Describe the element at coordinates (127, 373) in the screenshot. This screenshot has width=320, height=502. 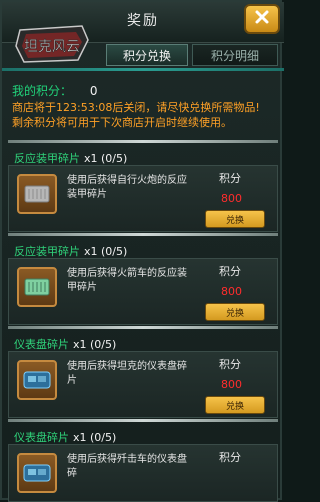
I see `item-description: 使用后获得坦克的仪表盘碎片` at that location.